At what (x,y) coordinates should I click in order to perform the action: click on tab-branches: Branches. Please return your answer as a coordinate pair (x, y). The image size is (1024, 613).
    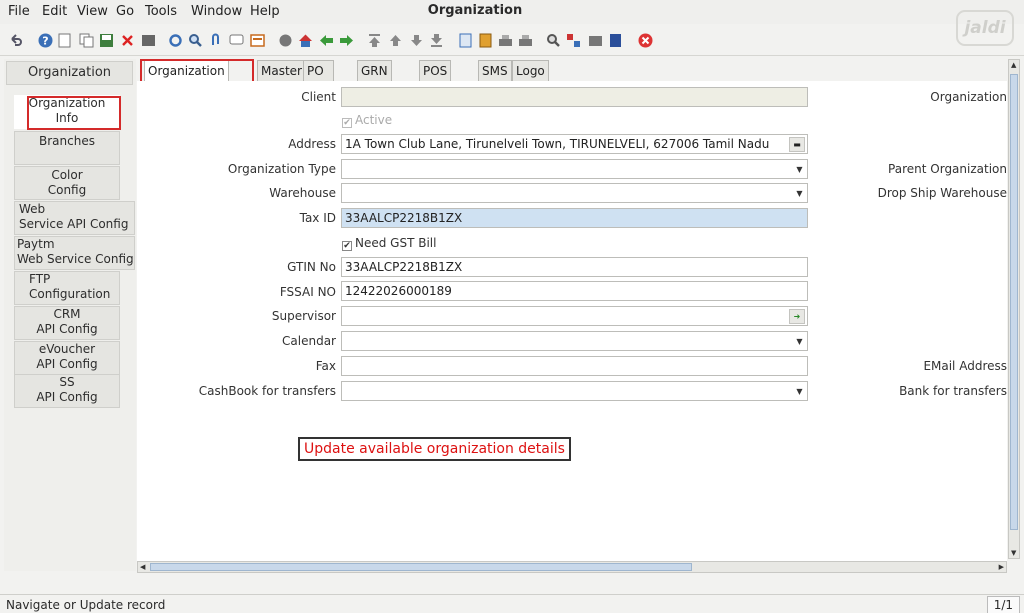
    Looking at the image, I should click on (67, 148).